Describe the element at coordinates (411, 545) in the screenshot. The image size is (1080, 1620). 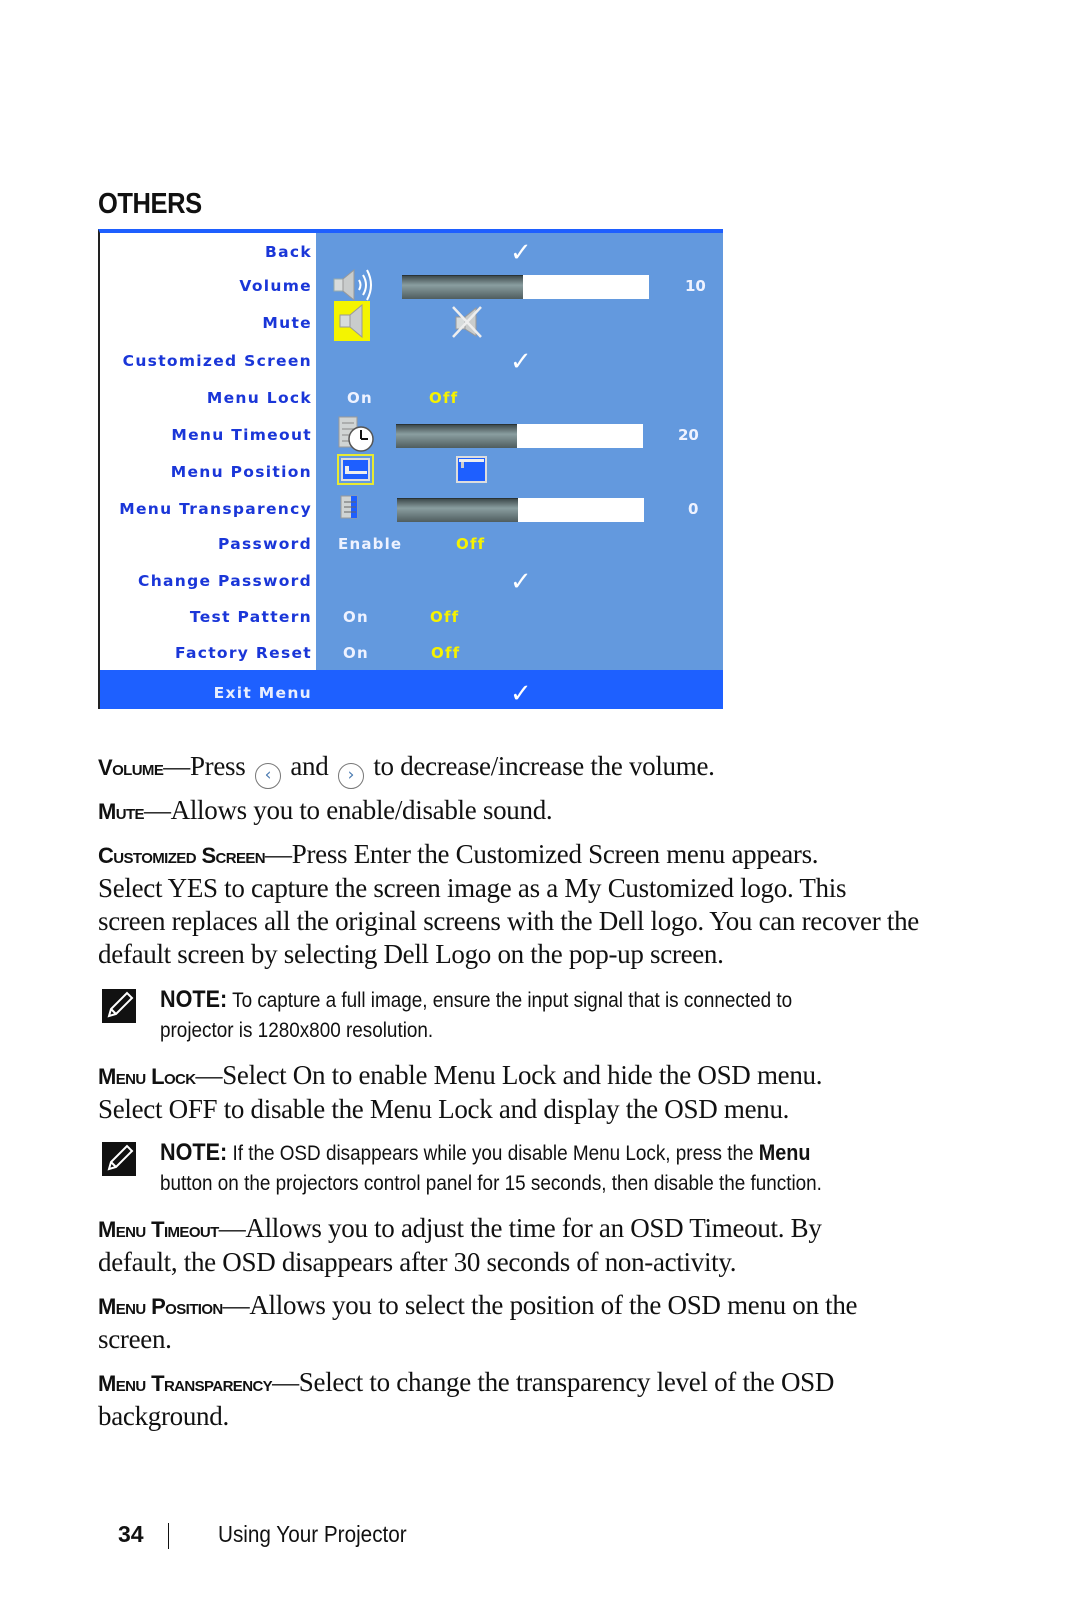
I see `osd-row-password: Password Enable Off` at that location.